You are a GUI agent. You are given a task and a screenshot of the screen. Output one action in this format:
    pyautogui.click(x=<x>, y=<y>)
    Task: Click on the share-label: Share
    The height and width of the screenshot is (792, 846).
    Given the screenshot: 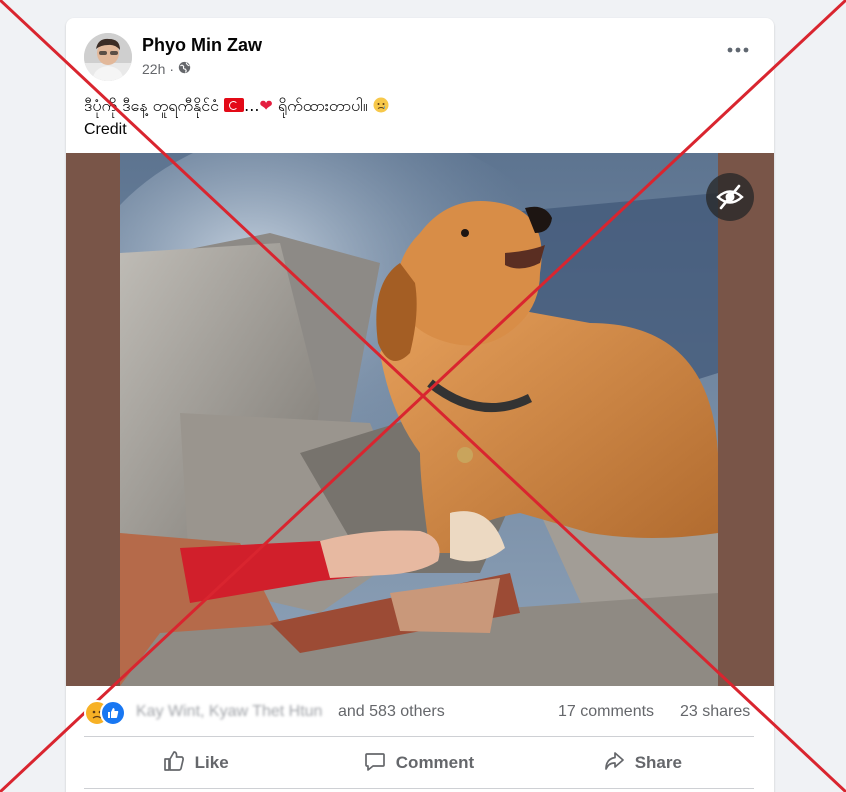 What is the action you would take?
    pyautogui.click(x=658, y=762)
    